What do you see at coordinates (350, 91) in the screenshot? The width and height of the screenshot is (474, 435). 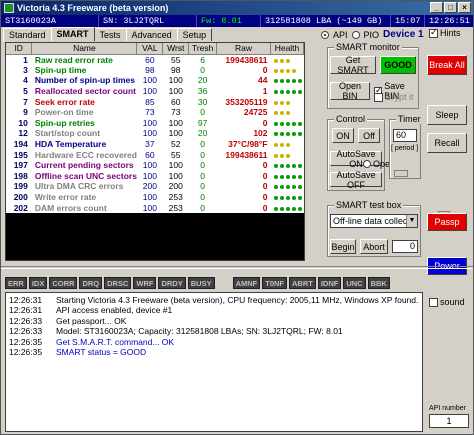 I see `open-bin-button: Open BIN` at bounding box center [350, 91].